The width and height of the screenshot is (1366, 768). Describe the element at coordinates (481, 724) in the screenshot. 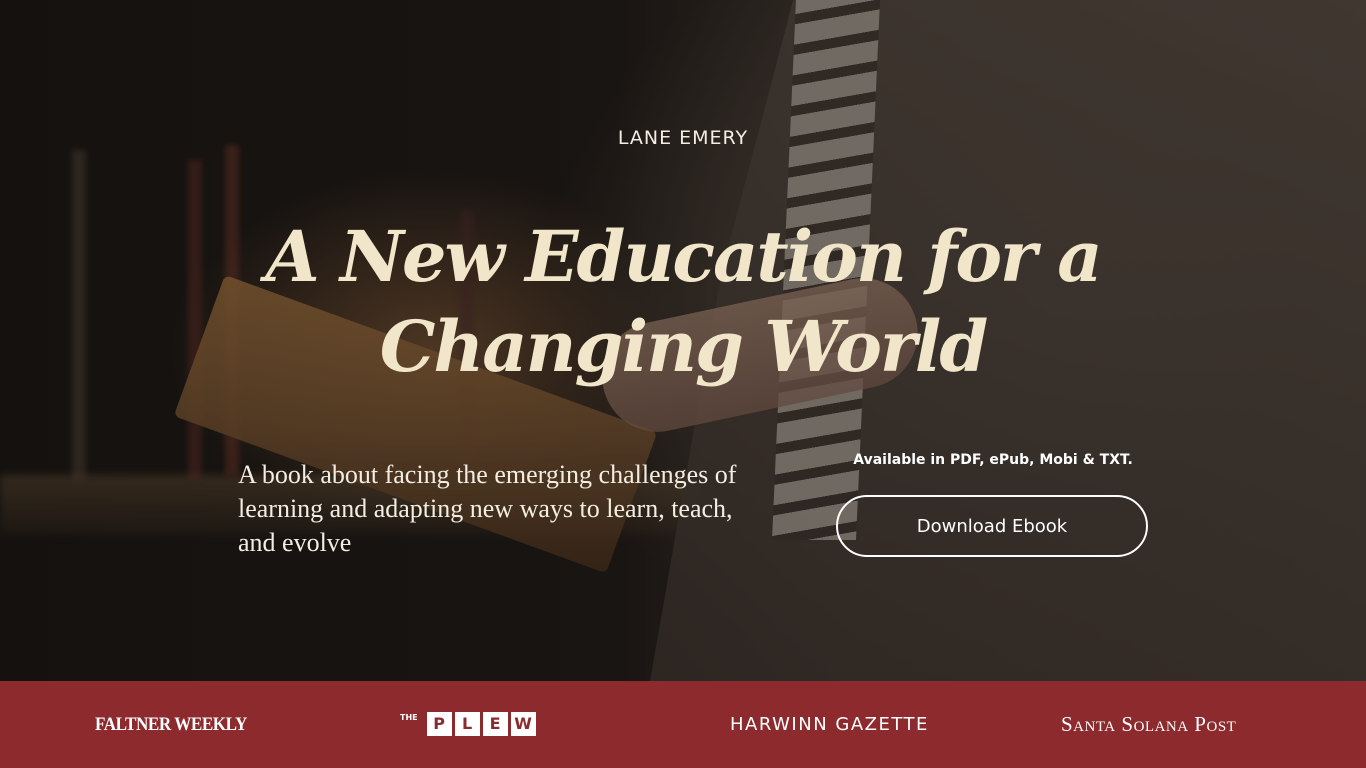

I see `the-plew-letter-tiles: P L E W` at that location.